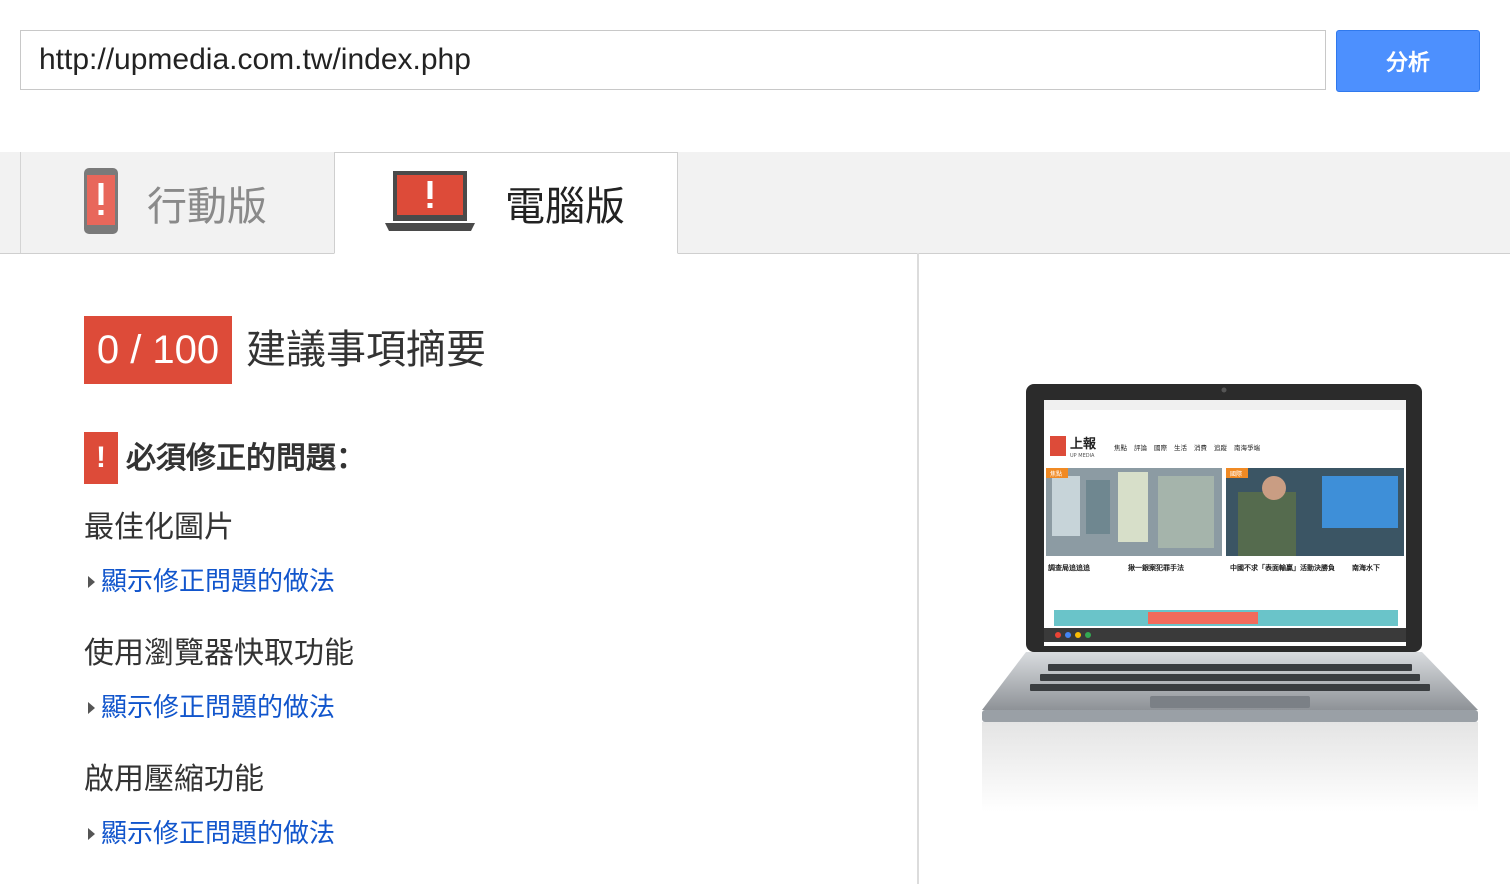 The width and height of the screenshot is (1510, 884). What do you see at coordinates (159, 527) in the screenshot?
I see `rule-name: 最佳化圖片` at bounding box center [159, 527].